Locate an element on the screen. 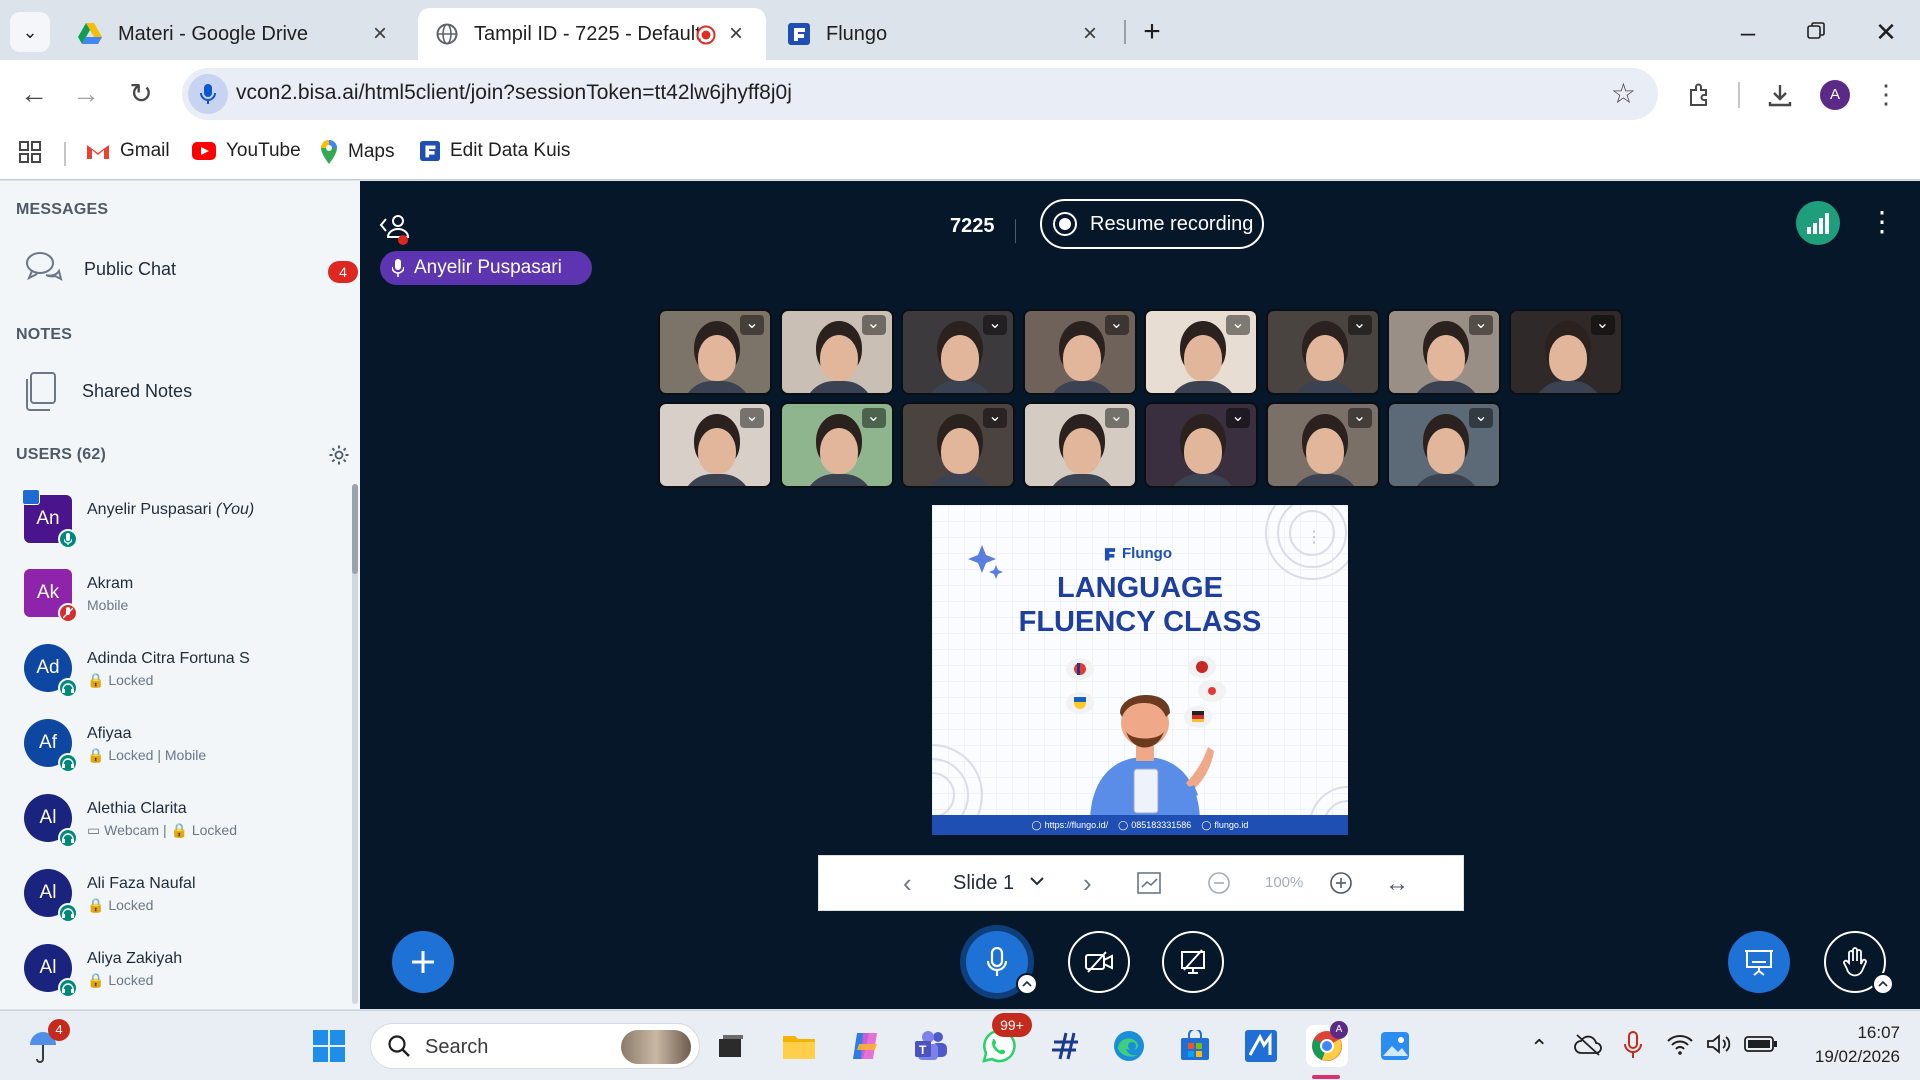  extensions-icon is located at coordinates (1700, 94).